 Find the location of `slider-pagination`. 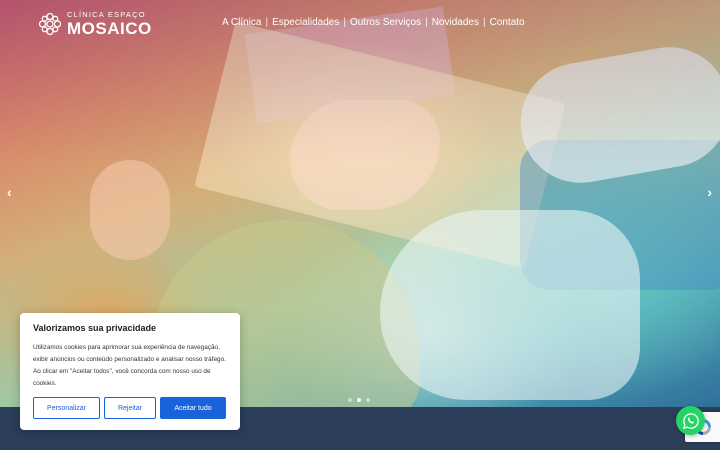

slider-pagination is located at coordinates (359, 400).